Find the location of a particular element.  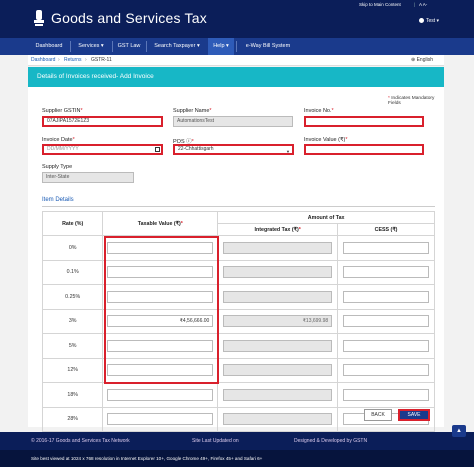

invoice-date-field: DD/MM/YYYY is located at coordinates (102, 149).